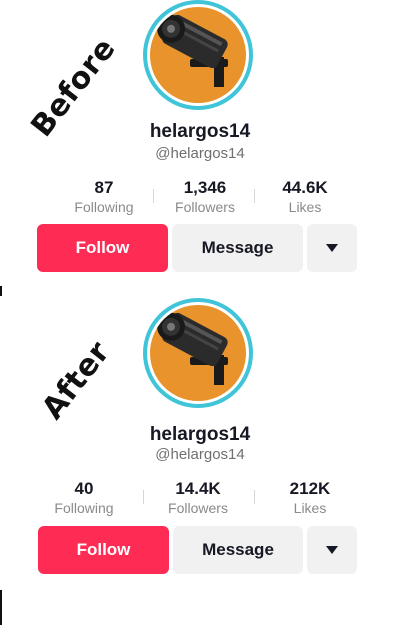 The width and height of the screenshot is (400, 625). I want to click on stat-value: 1,346, so click(205, 187).